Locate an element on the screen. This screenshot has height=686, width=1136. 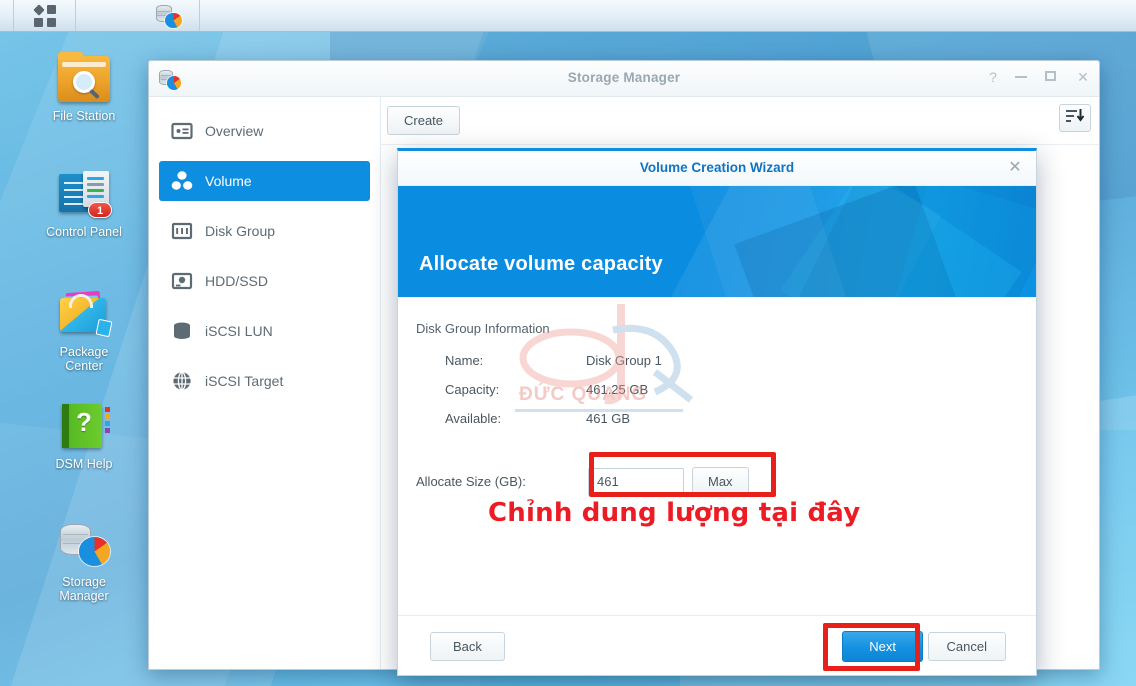
sidebar-item-label: Overview is located at coordinates (234, 131).